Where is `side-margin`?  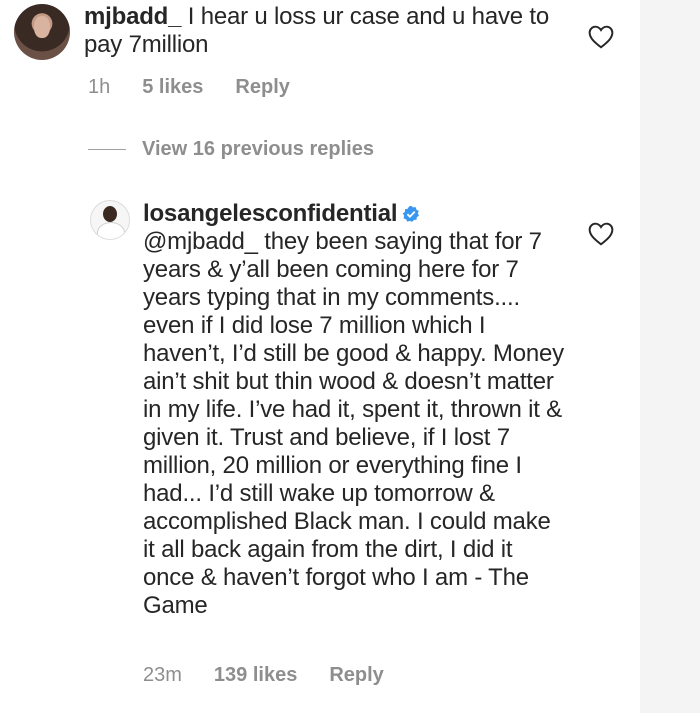
side-margin is located at coordinates (670, 356).